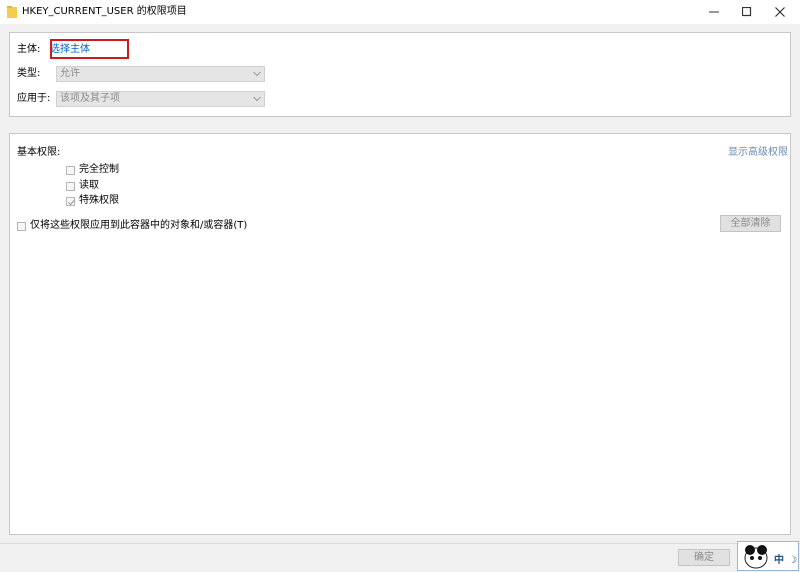 Image resolution: width=800 pixels, height=572 pixels. Describe the element at coordinates (12, 12) in the screenshot. I see `folder-icon` at that location.